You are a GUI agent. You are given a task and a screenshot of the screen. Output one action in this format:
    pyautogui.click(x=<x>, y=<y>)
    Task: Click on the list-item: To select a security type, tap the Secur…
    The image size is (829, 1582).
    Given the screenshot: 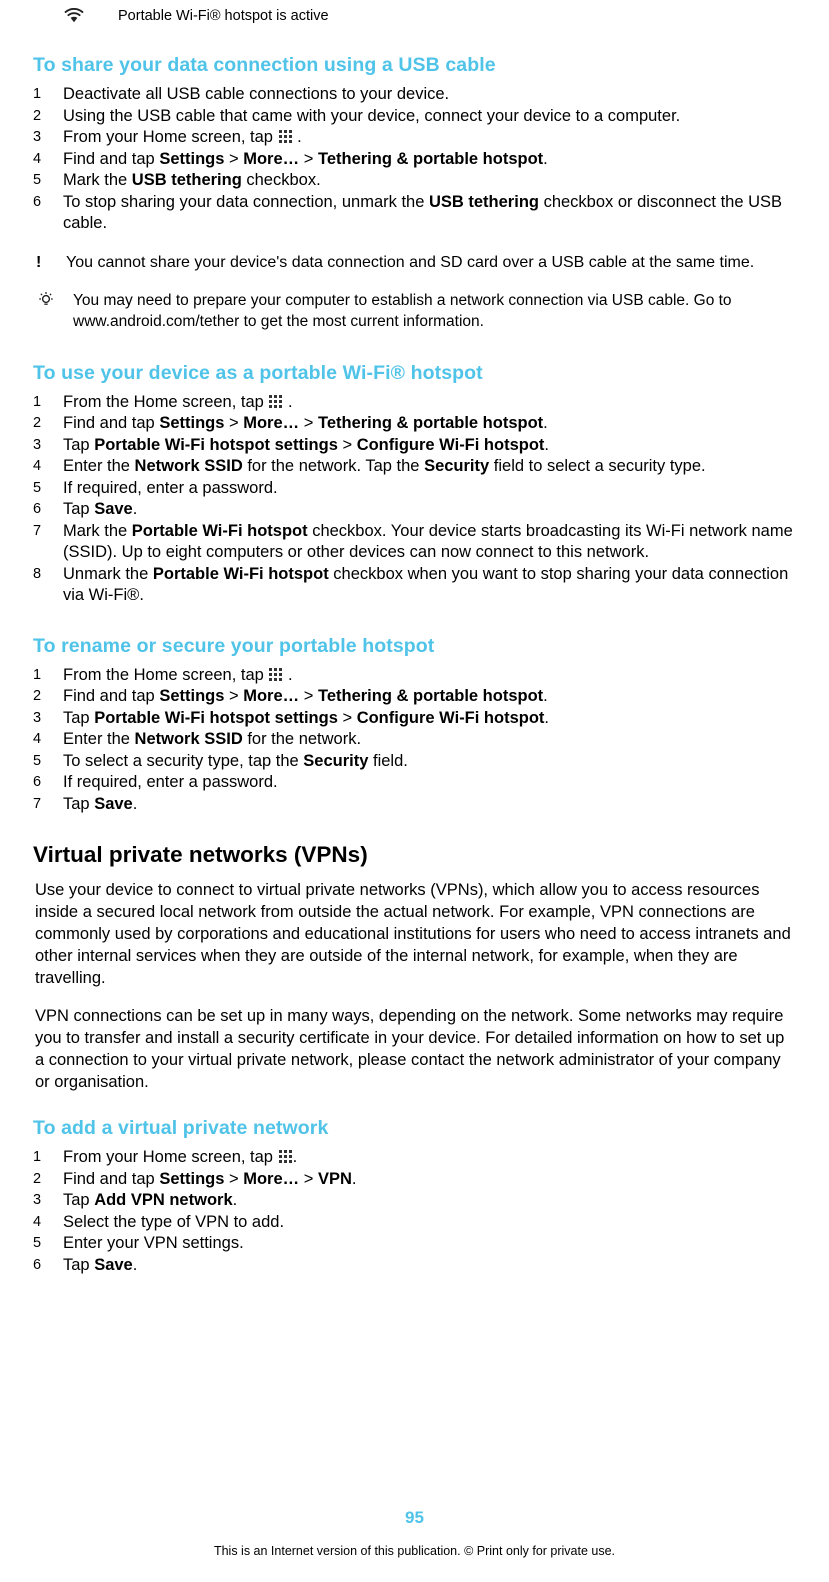 What is the action you would take?
    pyautogui.click(x=220, y=761)
    